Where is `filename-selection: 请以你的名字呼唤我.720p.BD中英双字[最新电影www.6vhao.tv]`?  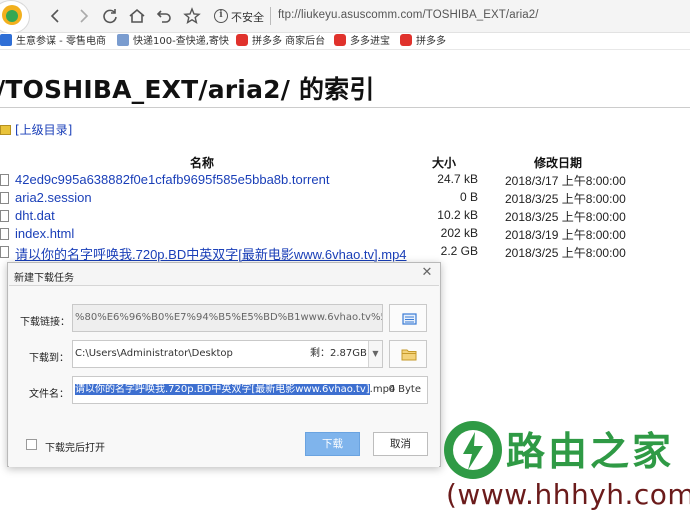 filename-selection: 请以你的名字呼唤我.720p.BD中英双字[最新电影www.6vhao.tv] is located at coordinates (222, 389).